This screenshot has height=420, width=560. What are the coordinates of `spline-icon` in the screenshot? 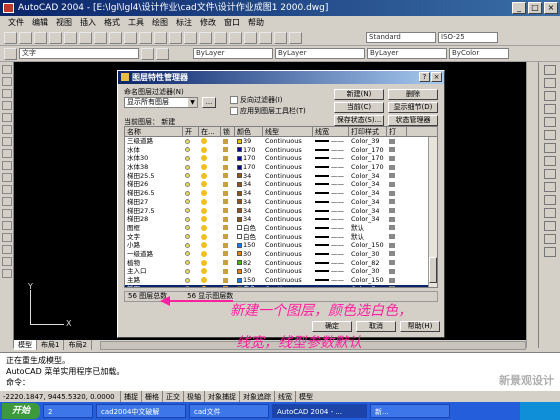 It's located at (7, 165).